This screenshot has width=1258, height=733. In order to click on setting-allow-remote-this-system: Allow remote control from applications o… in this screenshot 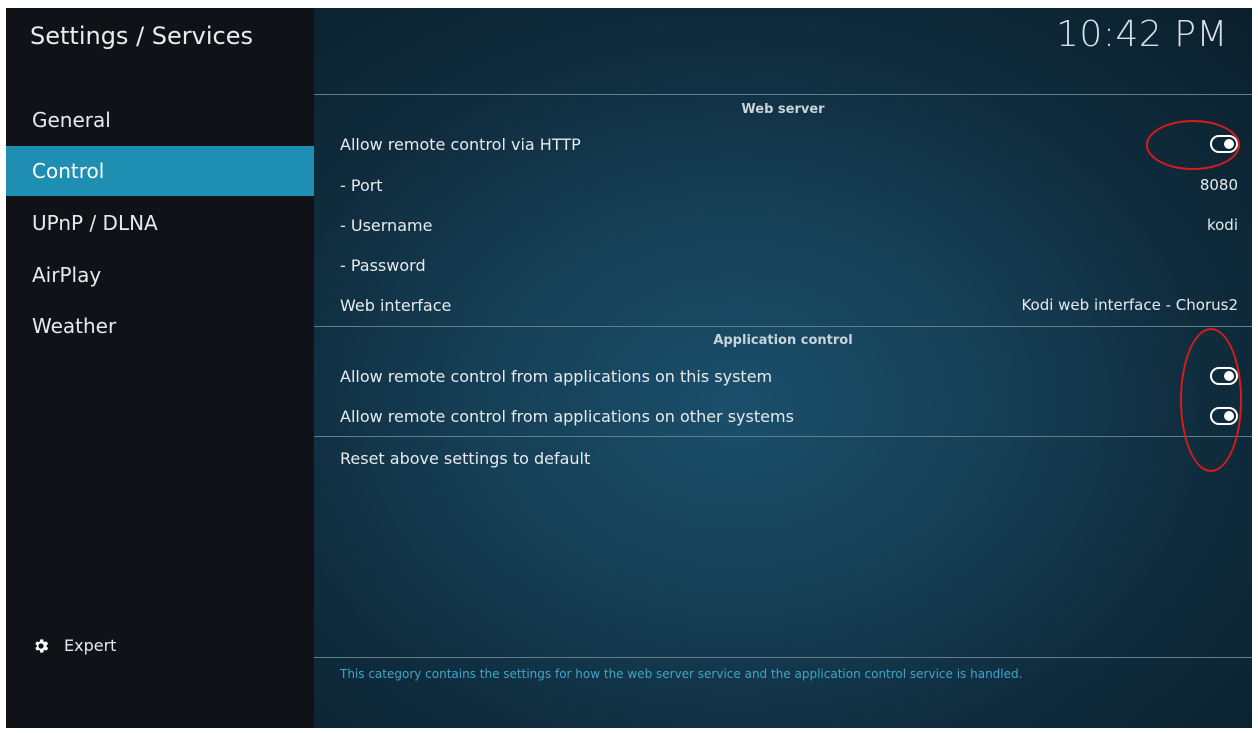, I will do `click(789, 376)`.